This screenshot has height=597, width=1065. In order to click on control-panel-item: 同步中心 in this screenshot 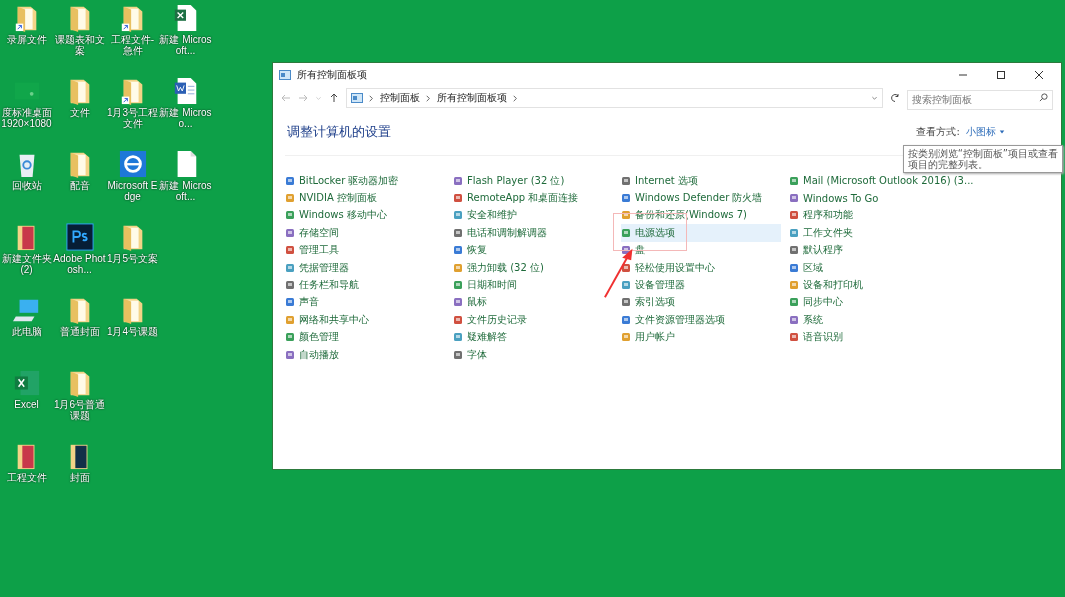, I will do `click(919, 302)`.